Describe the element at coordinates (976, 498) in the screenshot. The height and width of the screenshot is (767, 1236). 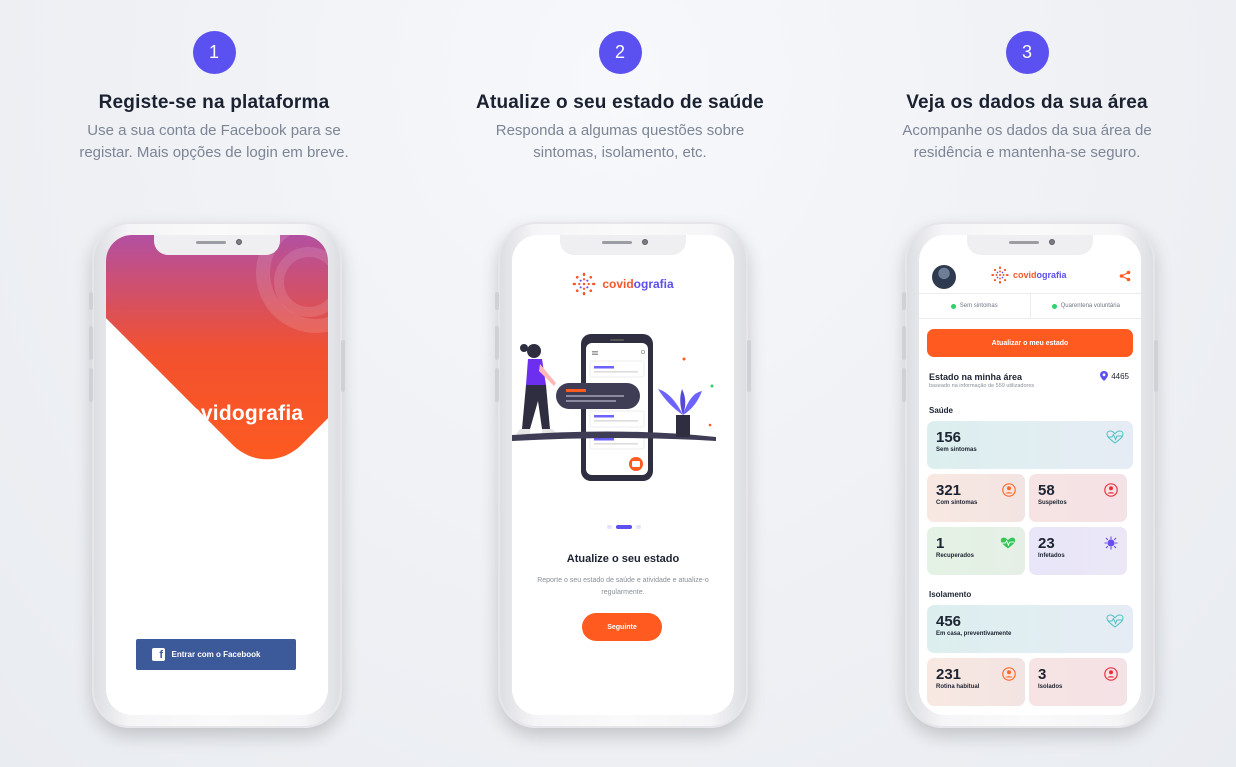
I see `stat-card-with-symptoms: 321 Com sintomas` at that location.